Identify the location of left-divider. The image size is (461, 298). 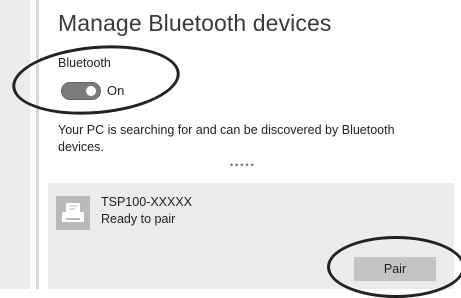
(37, 144).